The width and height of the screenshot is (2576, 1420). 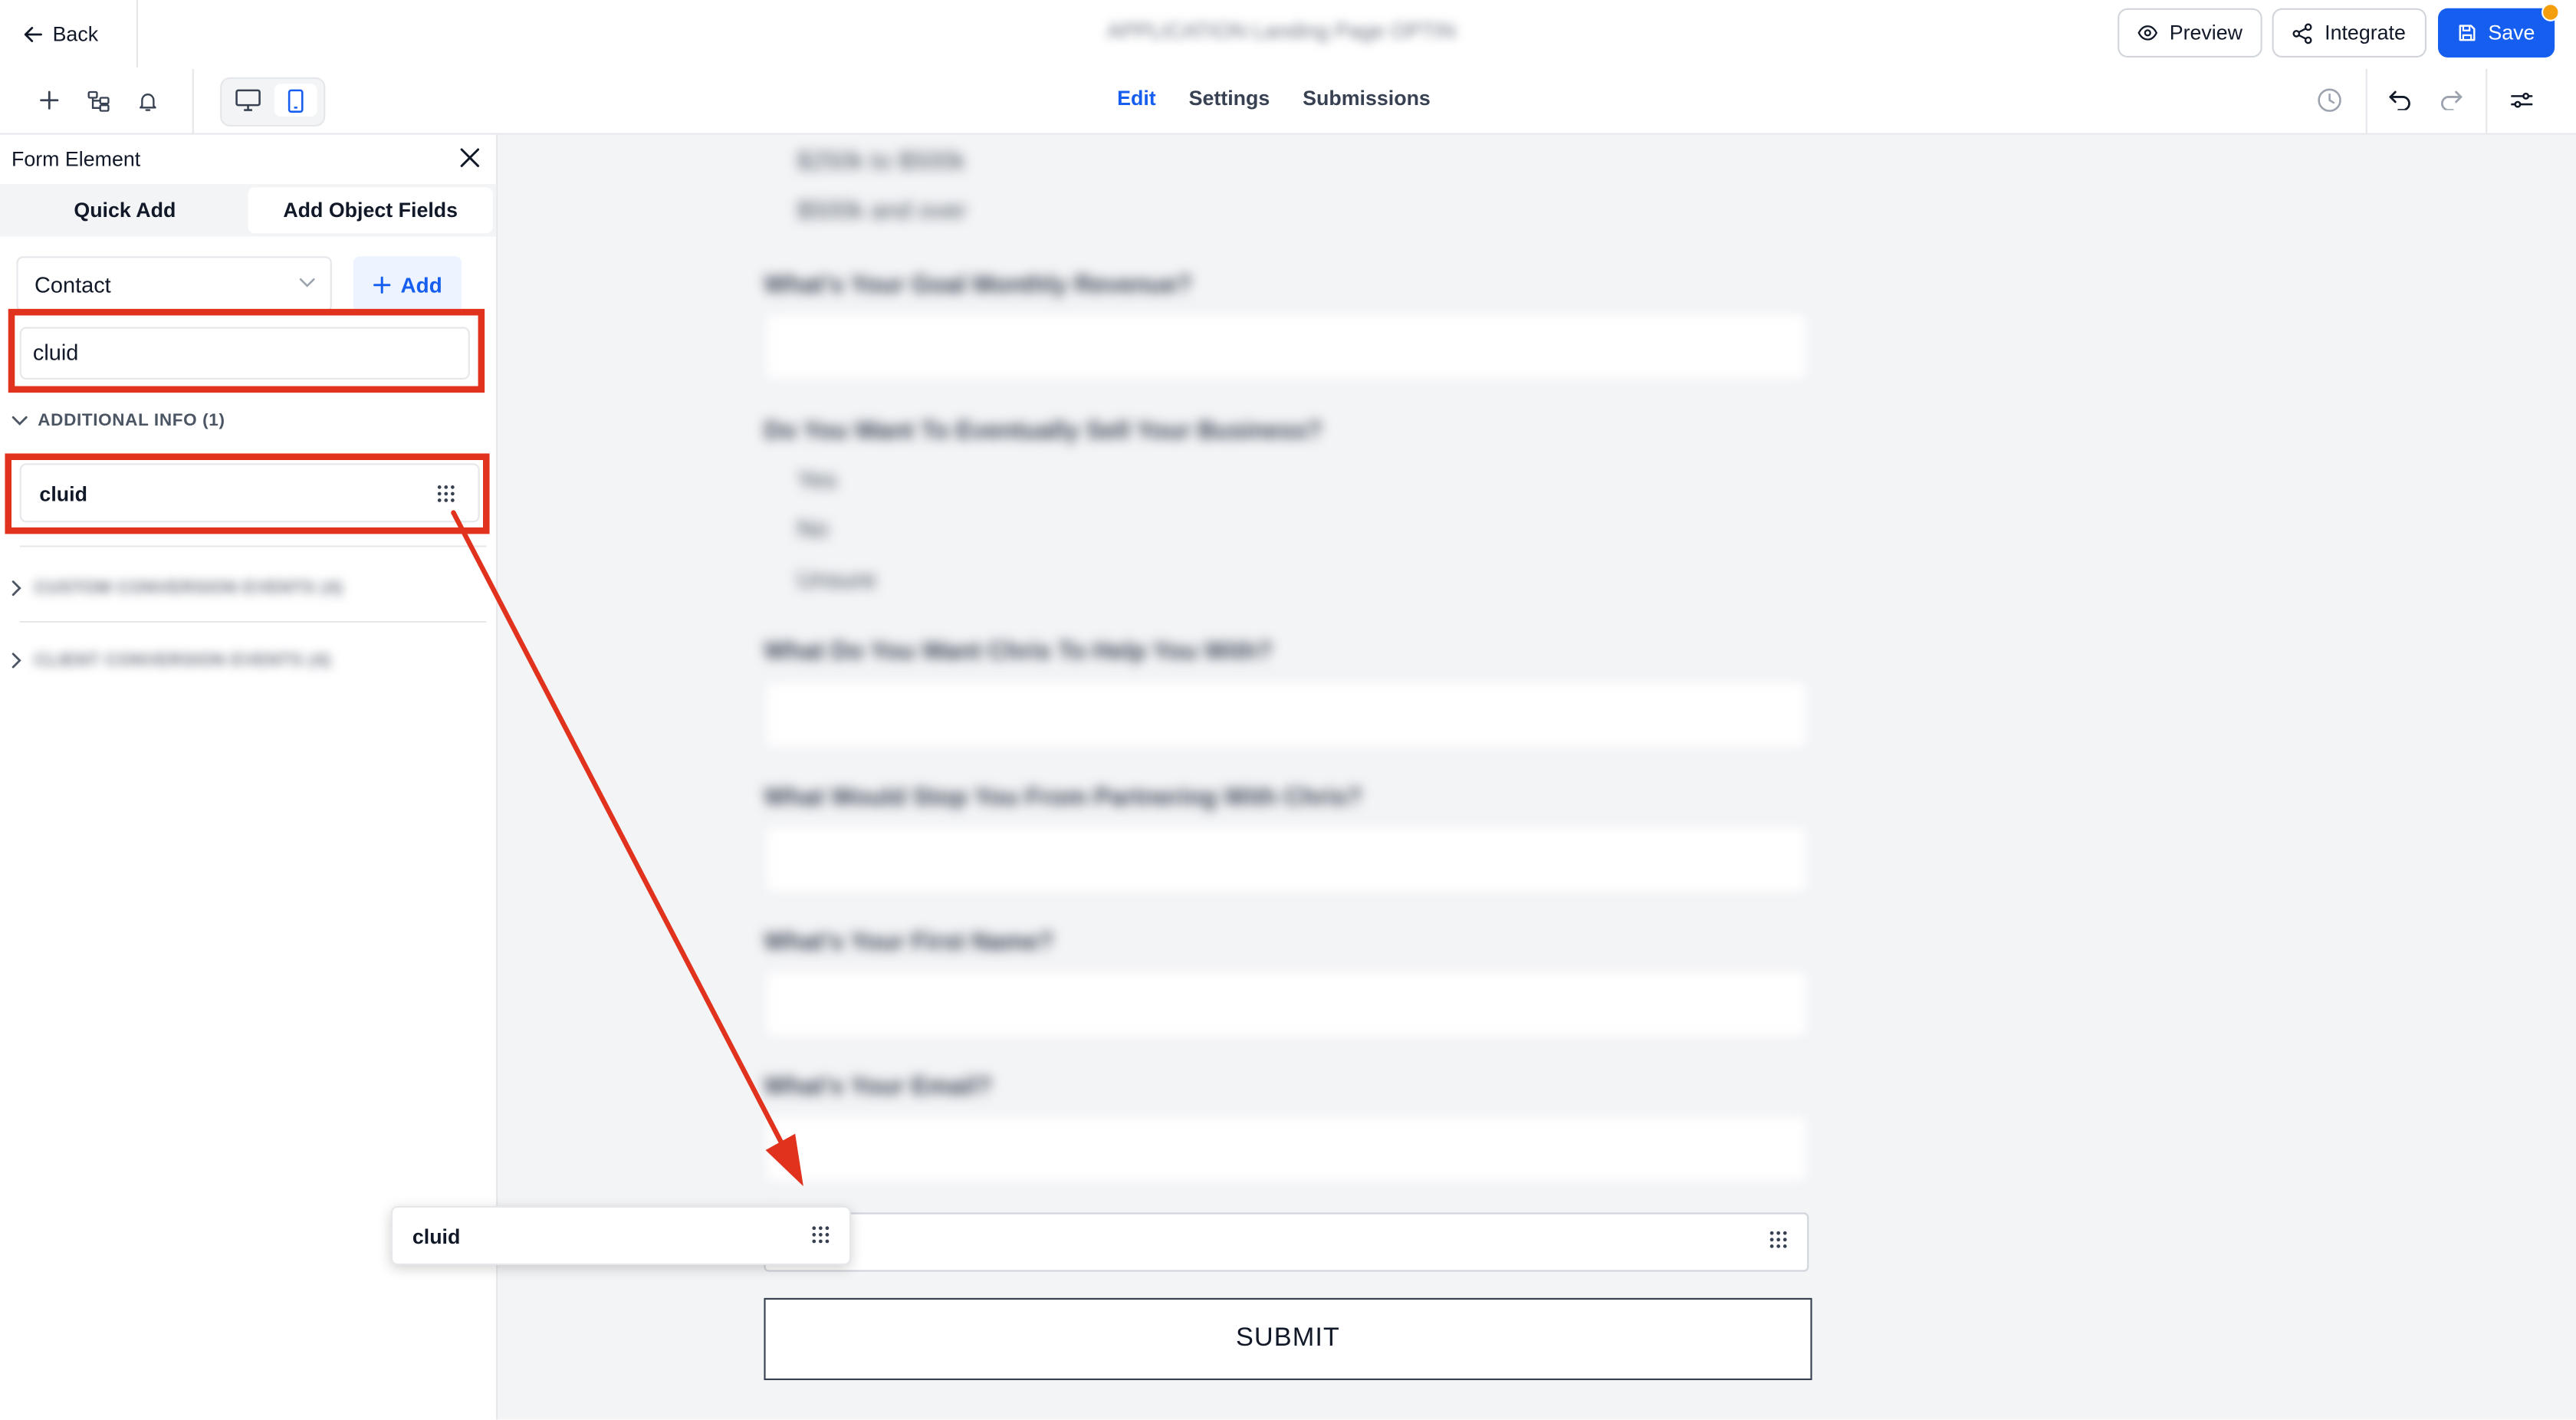 I want to click on notifications-button, so click(x=148, y=100).